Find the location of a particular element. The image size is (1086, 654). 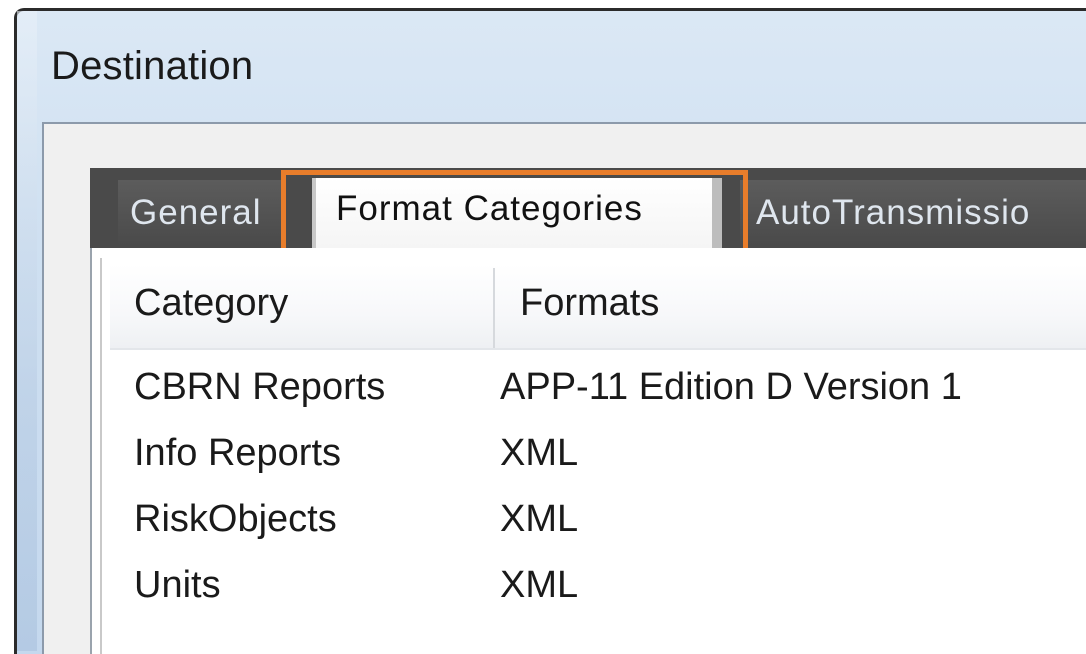

format-cell: APP-11 Edition D Version 1 is located at coordinates (731, 387).